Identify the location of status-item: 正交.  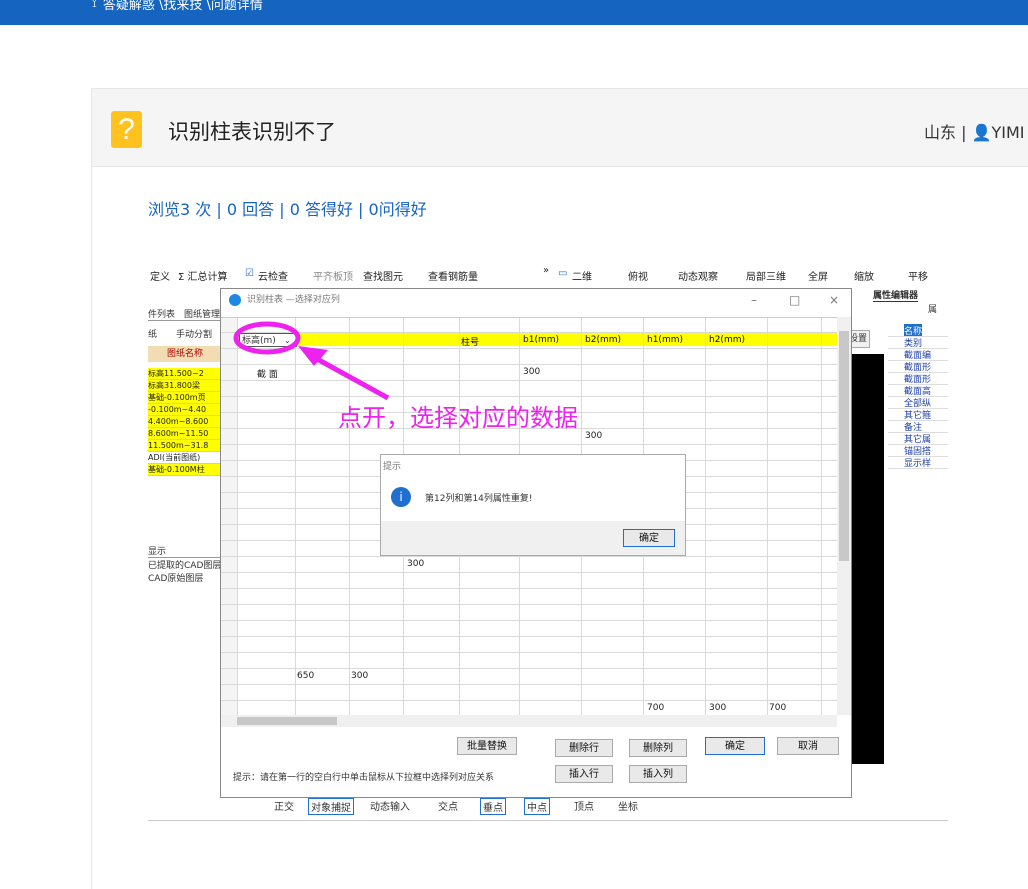
(284, 805).